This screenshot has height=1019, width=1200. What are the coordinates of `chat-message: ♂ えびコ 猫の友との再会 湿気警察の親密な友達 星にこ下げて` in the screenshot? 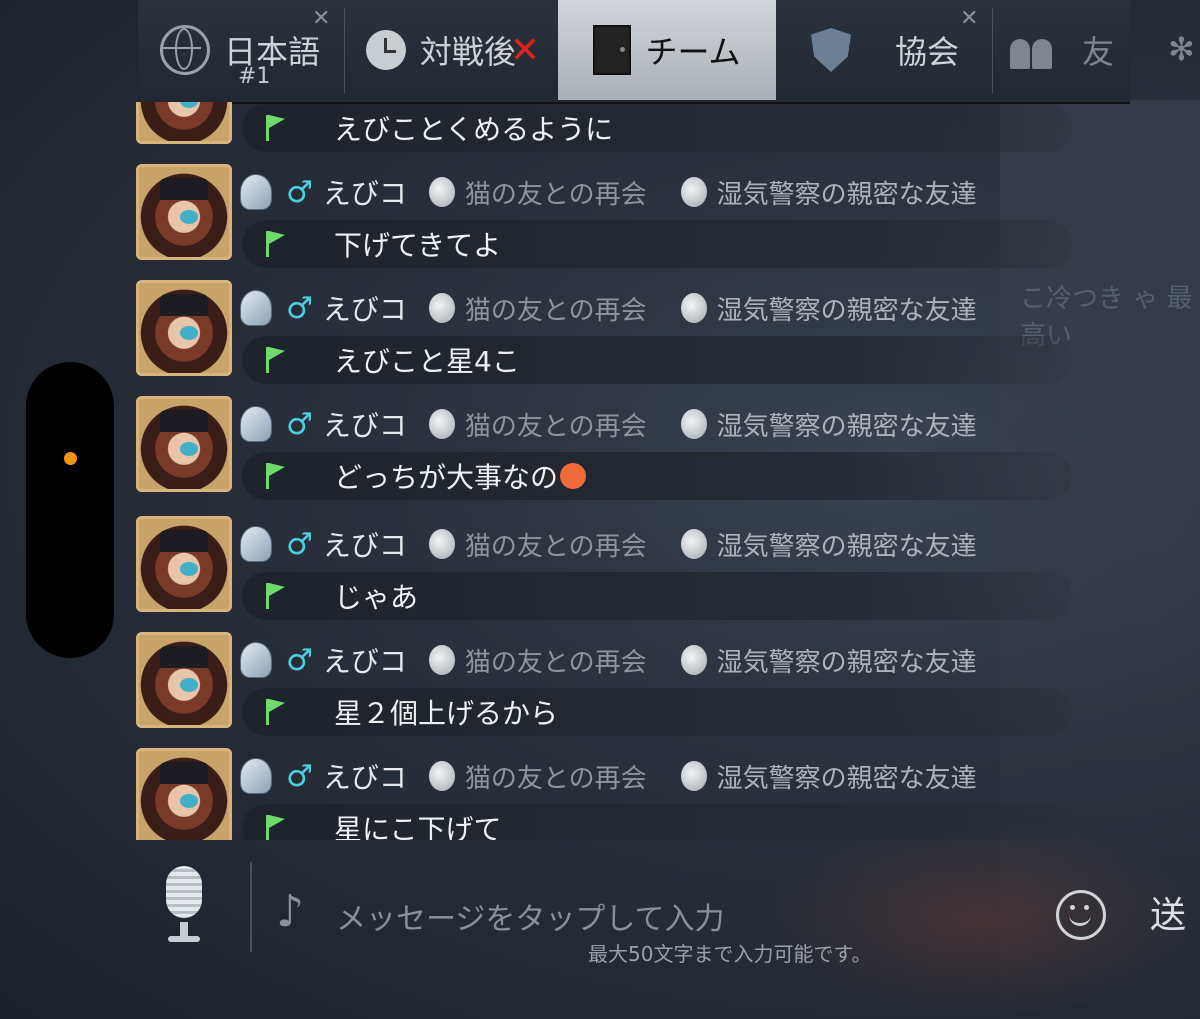 It's located at (610, 792).